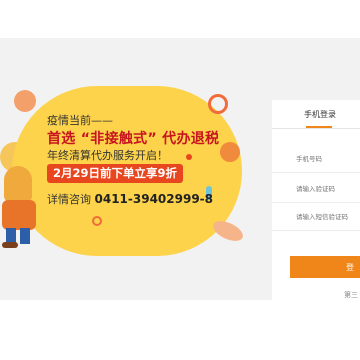 Image resolution: width=360 pixels, height=360 pixels. Describe the element at coordinates (22, 207) in the screenshot. I see `character-illustration` at that location.